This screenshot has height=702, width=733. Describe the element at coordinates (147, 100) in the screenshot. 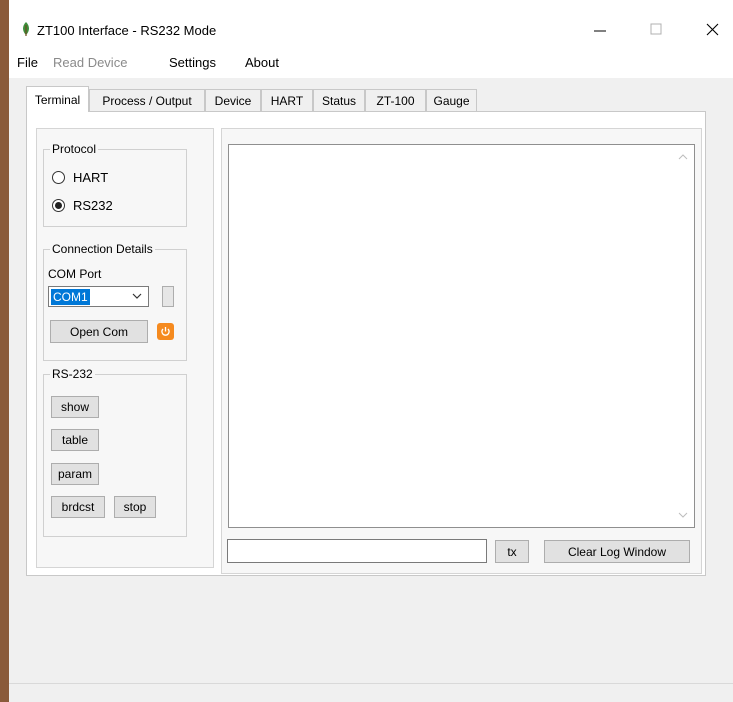

I see `tab-process-output: Process / Output` at that location.